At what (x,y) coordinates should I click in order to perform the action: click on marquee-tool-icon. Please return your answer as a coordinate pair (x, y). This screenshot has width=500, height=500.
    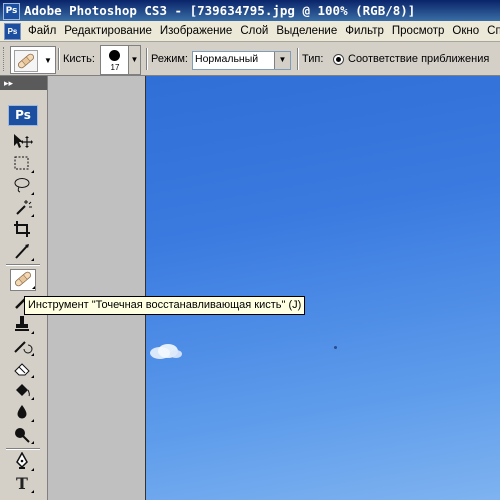
    Looking at the image, I should click on (22, 164).